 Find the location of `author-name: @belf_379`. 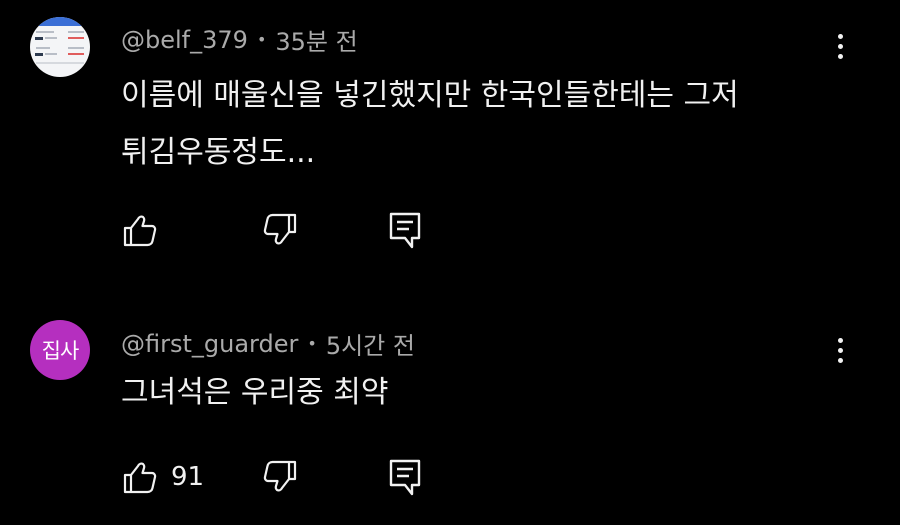

author-name: @belf_379 is located at coordinates (184, 40).